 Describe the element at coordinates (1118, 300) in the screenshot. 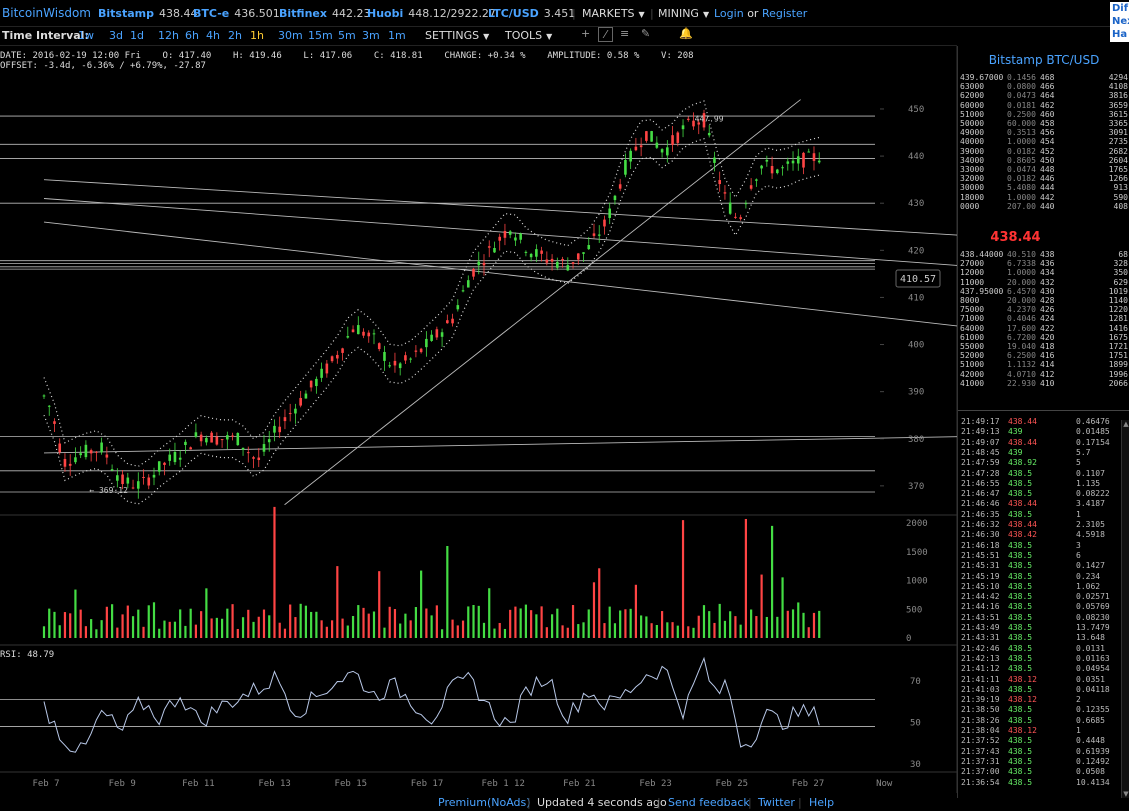

I see `orderbook-total: 1140` at that location.